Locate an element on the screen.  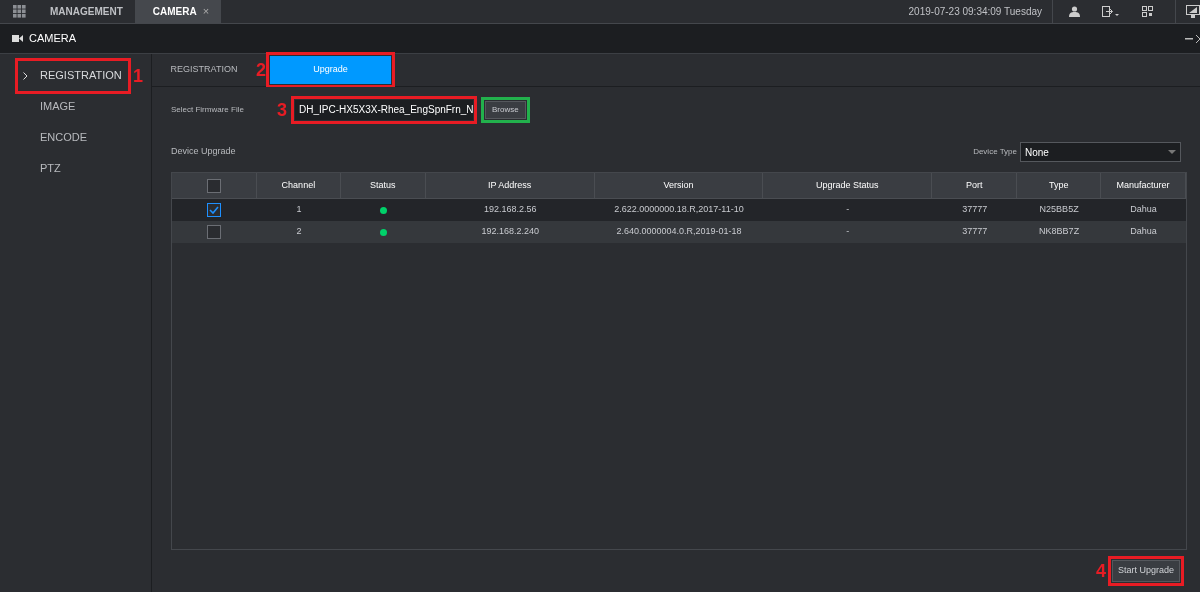
sidebar-item: REGISTRATION is located at coordinates (73, 75).